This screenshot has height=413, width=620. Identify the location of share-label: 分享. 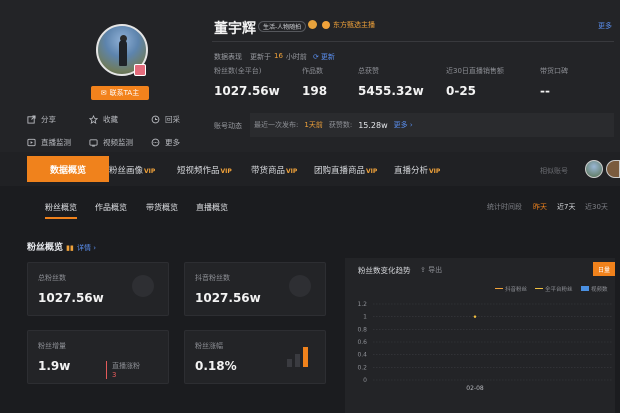
(48, 119).